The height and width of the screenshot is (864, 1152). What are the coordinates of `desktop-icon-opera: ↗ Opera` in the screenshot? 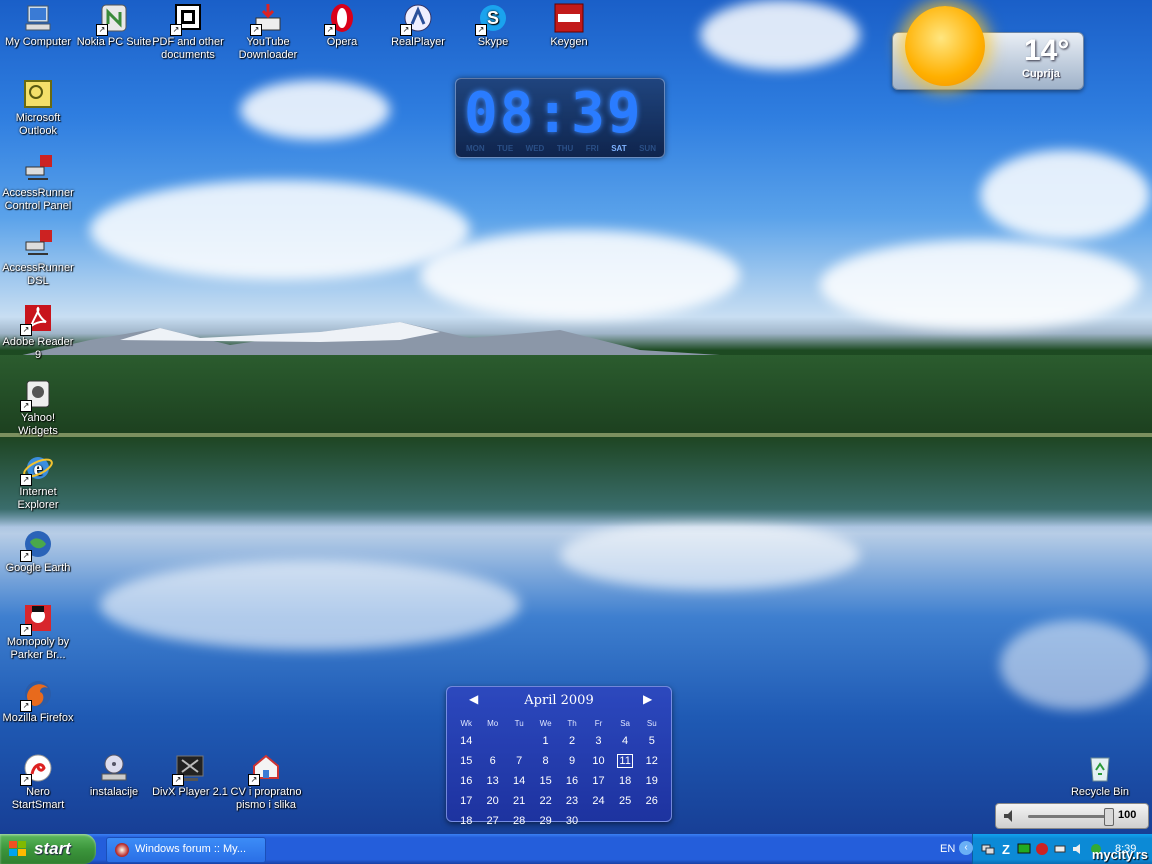 It's located at (342, 25).